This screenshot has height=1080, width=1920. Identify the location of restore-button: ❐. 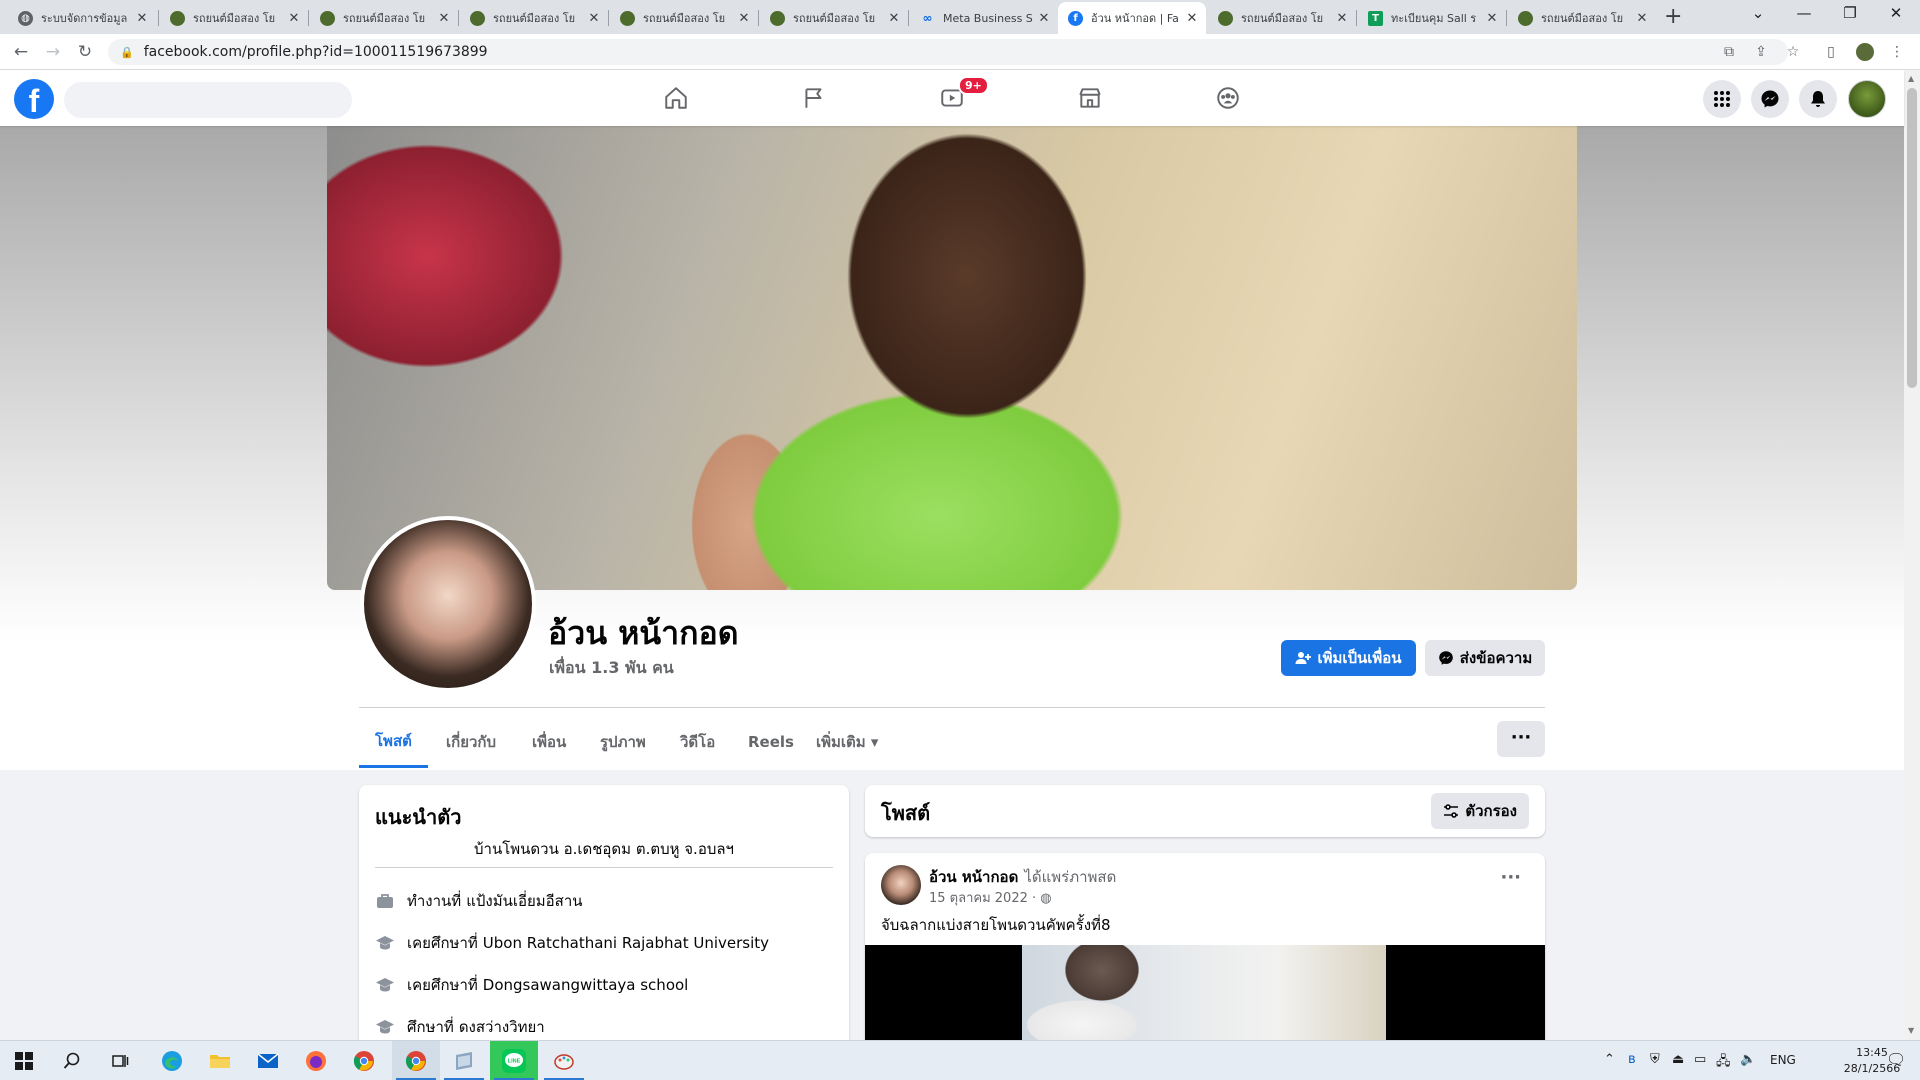
(1850, 13).